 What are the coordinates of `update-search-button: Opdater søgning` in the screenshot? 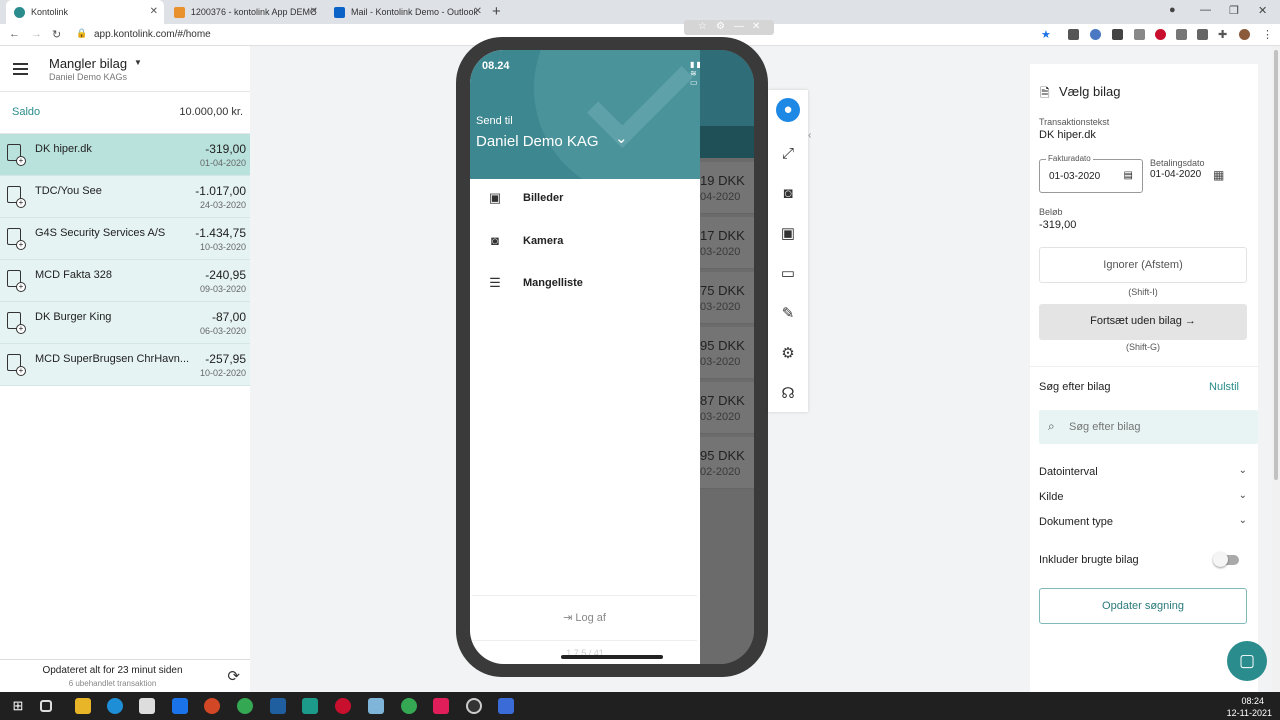 It's located at (1143, 606).